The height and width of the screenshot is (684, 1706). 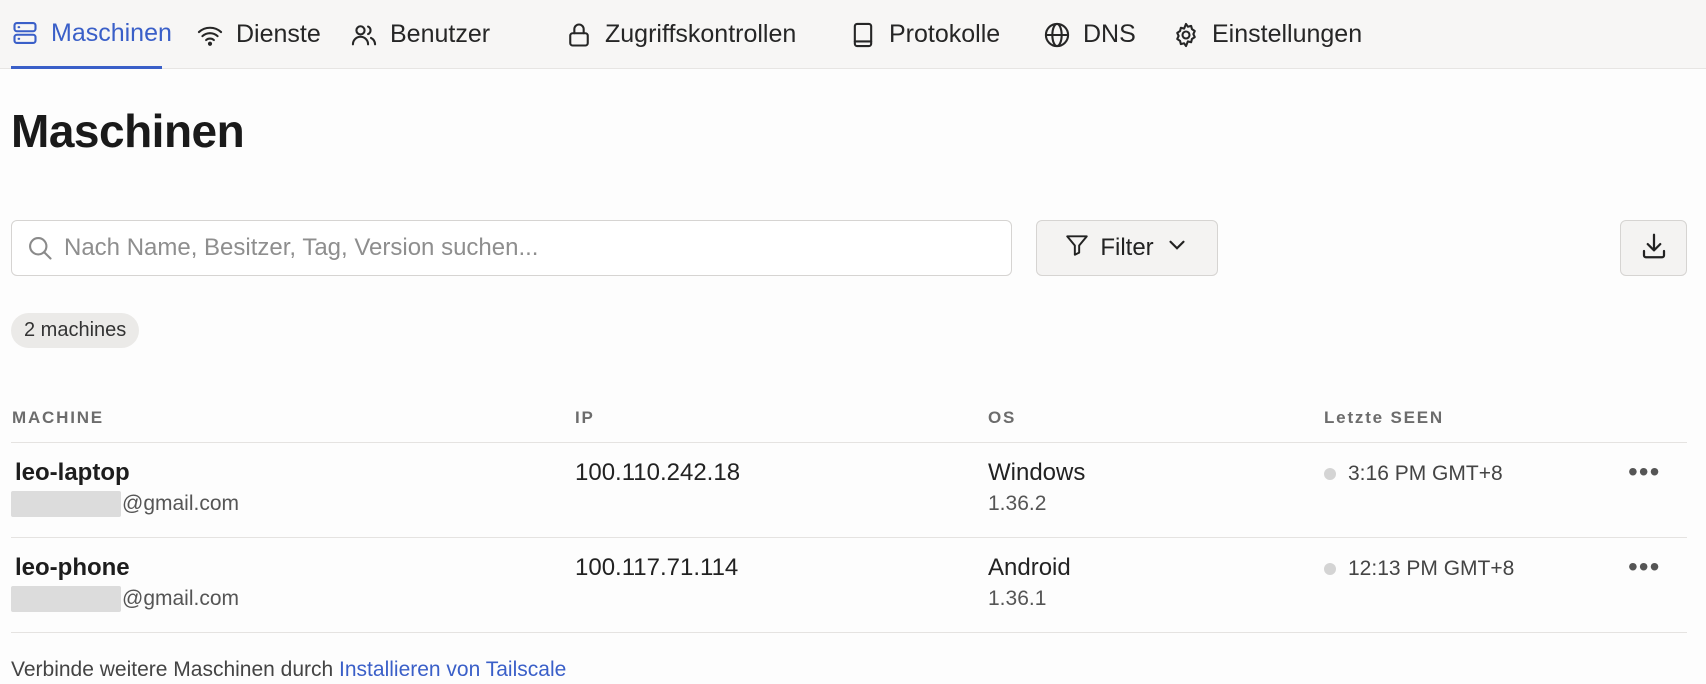 I want to click on tab-benutzer: Benutzer, so click(x=420, y=34).